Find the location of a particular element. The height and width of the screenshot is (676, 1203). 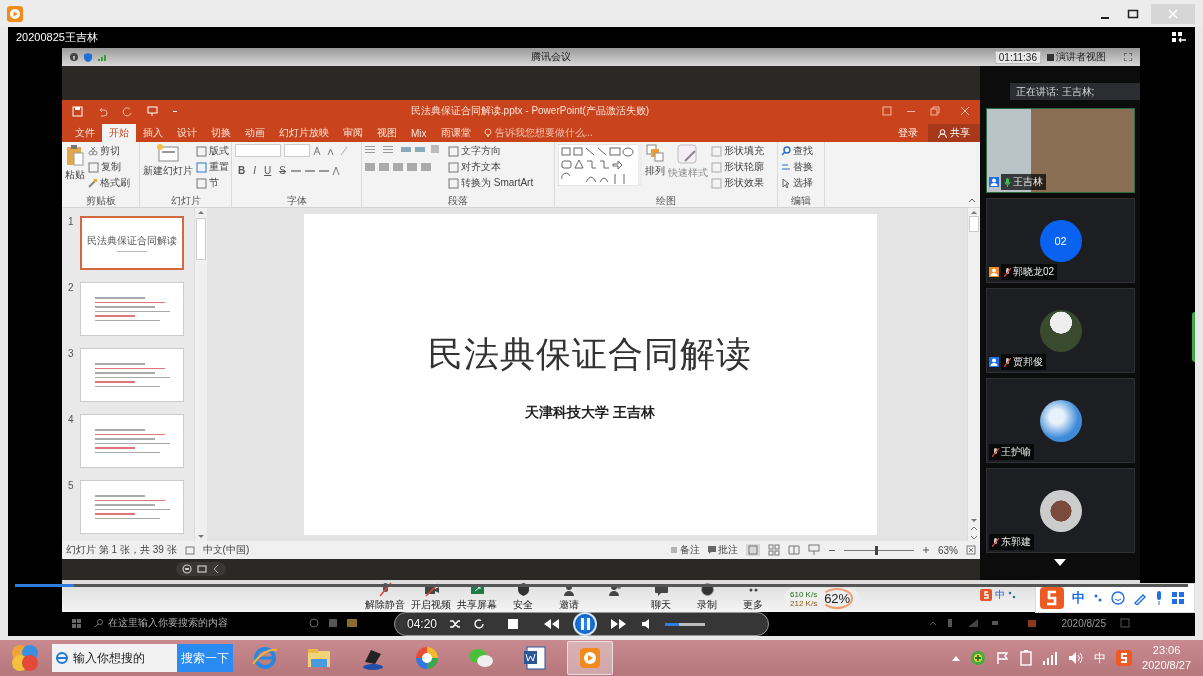

presentation-icon is located at coordinates (152, 111).